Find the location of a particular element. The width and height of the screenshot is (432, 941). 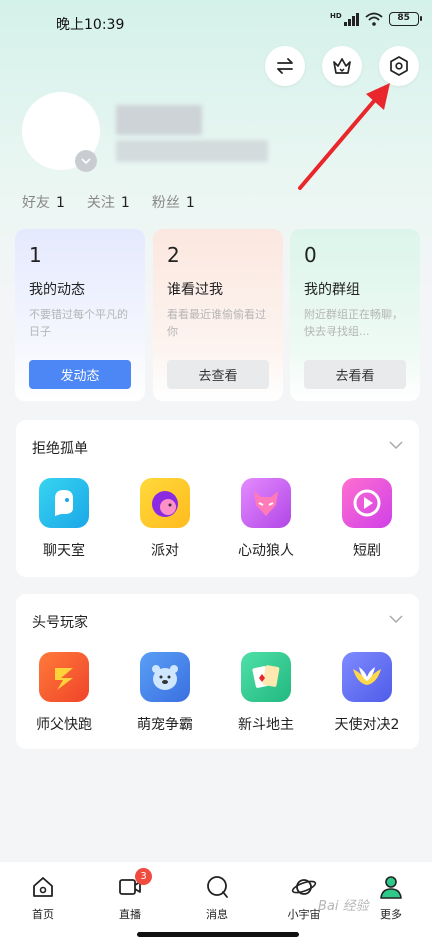

app-chat-room: 聊天室 is located at coordinates (64, 519).